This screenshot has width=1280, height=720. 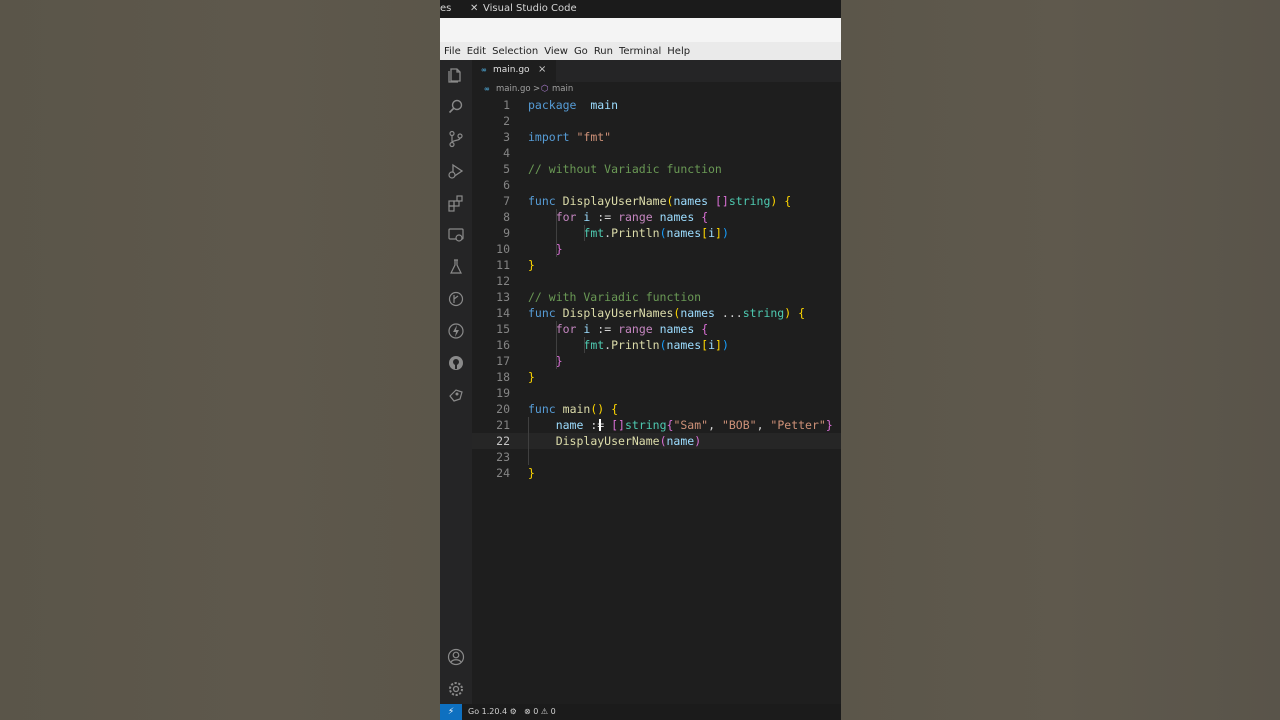 What do you see at coordinates (506, 169) in the screenshot?
I see `line-number: 5` at bounding box center [506, 169].